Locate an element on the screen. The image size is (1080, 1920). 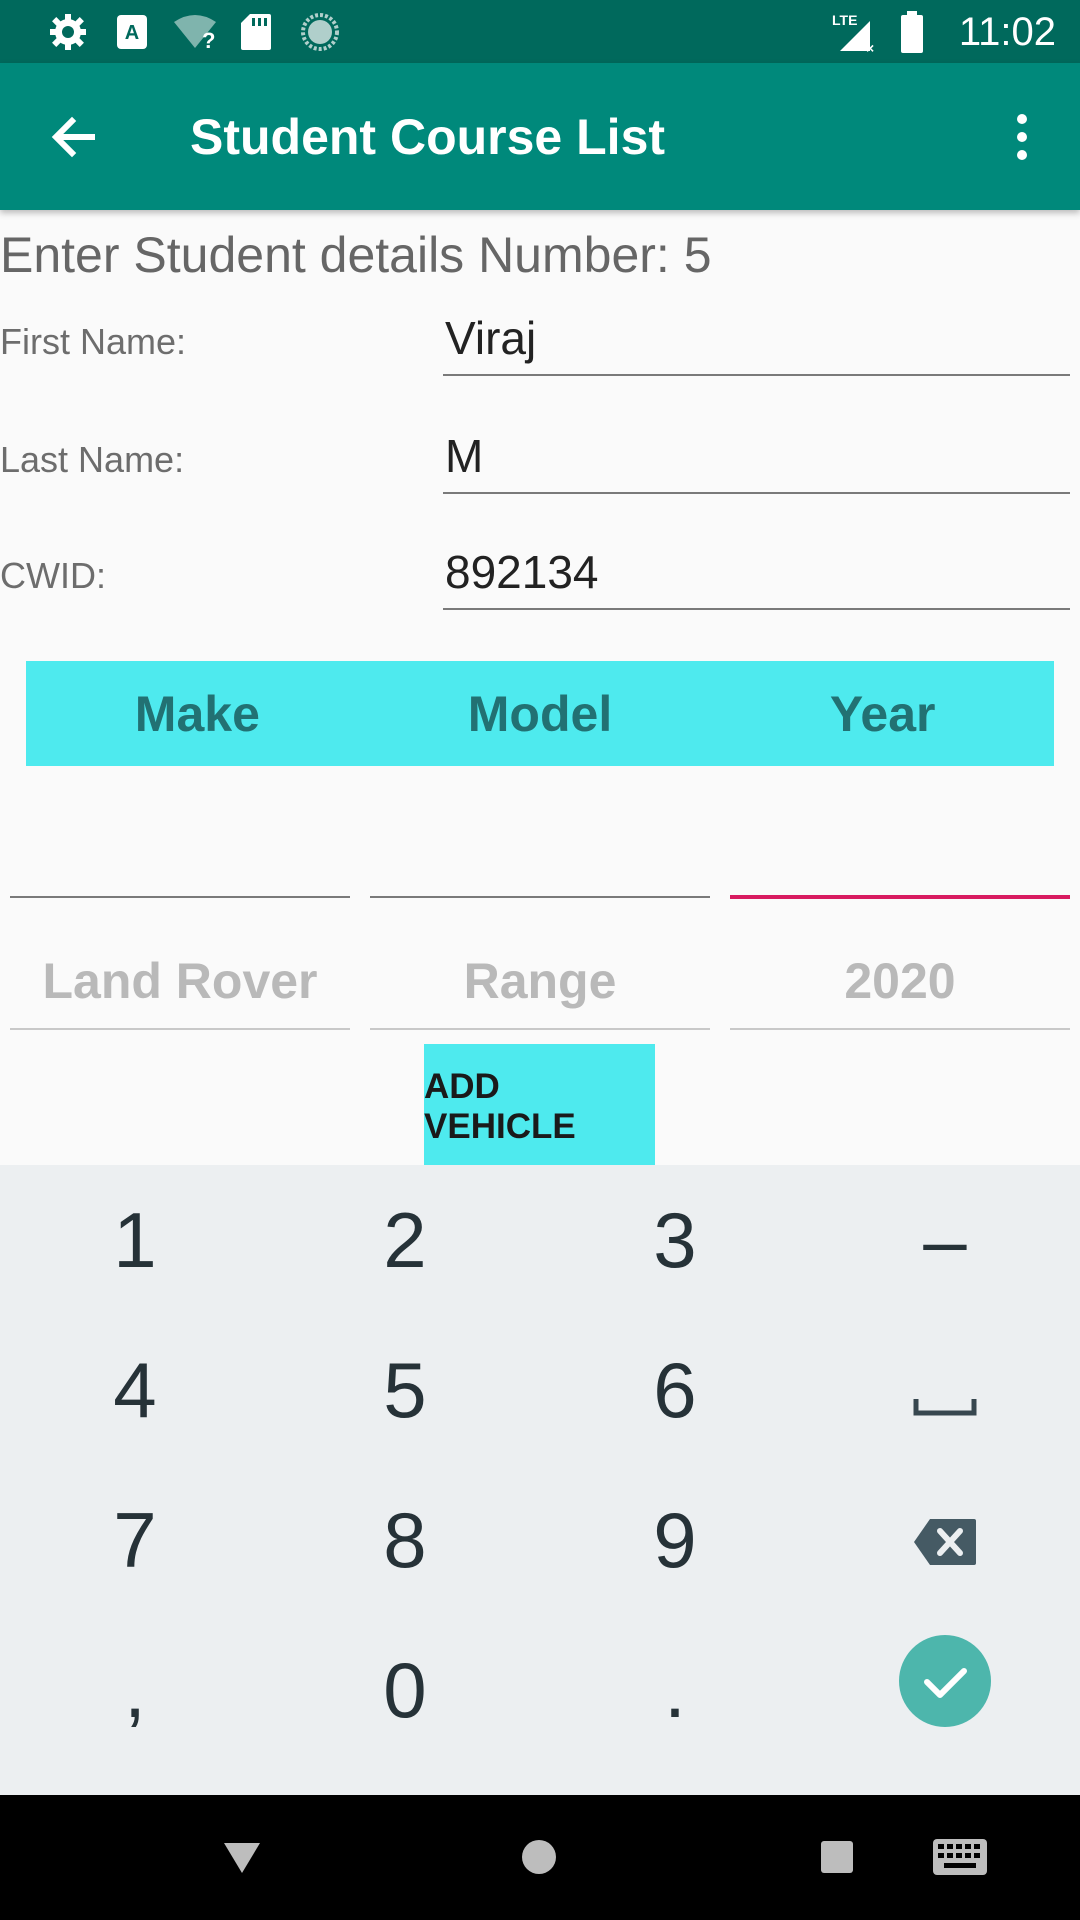
done-check-icon is located at coordinates (945, 1690).